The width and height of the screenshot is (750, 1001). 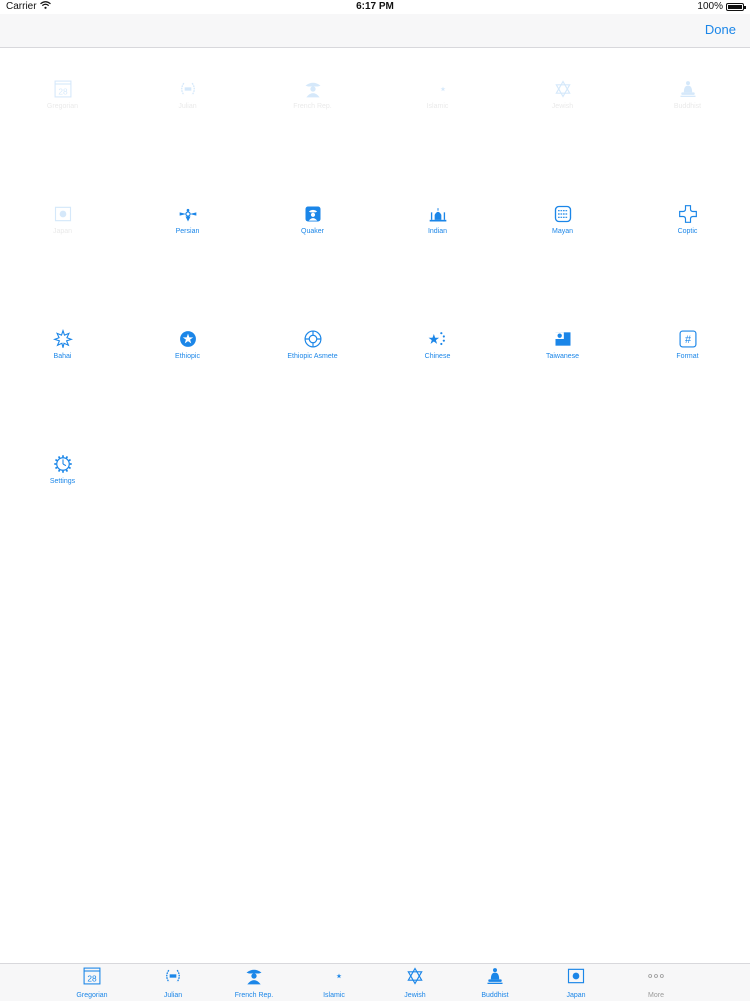 What do you see at coordinates (437, 231) in the screenshot?
I see `grid-item-label: Indian` at bounding box center [437, 231].